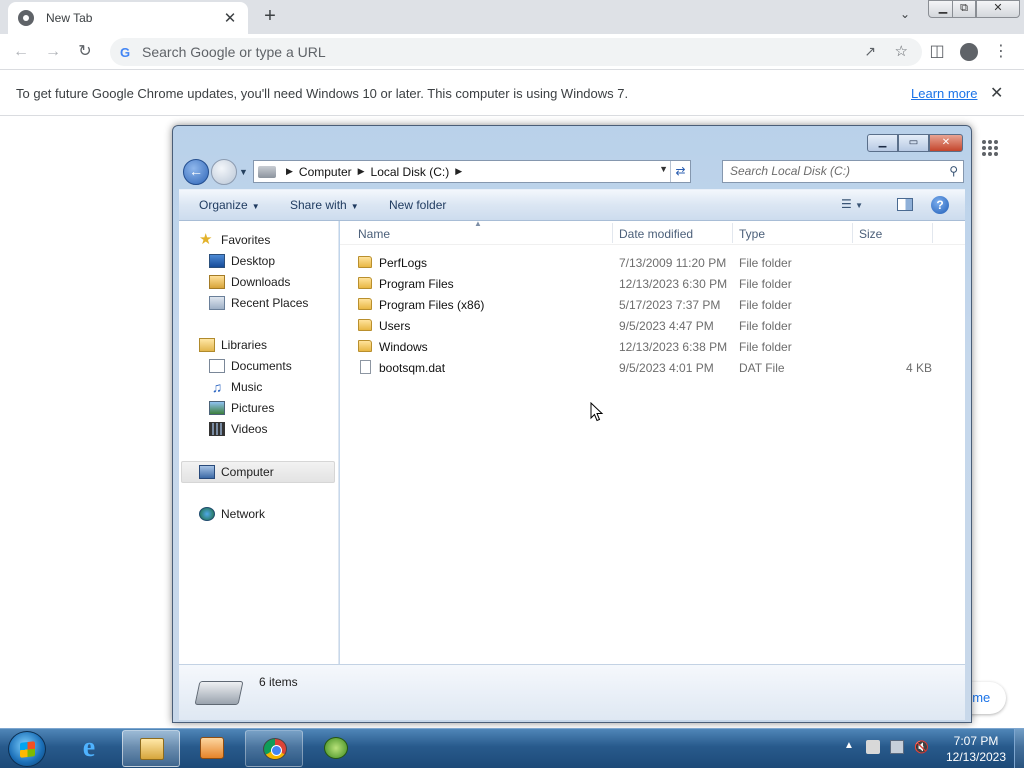  I want to click on side-panel-icon: ◫, so click(937, 52).